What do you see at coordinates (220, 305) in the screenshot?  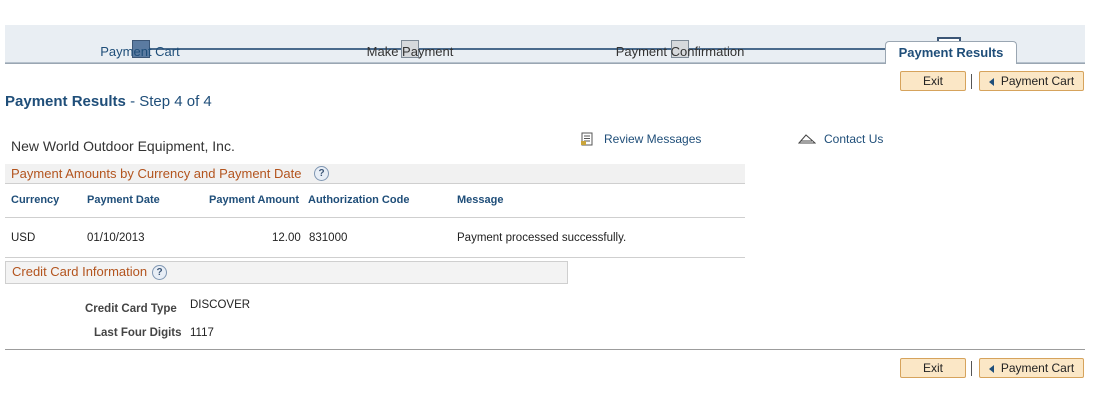 I see `credit-card-type-value: DISCOVER` at bounding box center [220, 305].